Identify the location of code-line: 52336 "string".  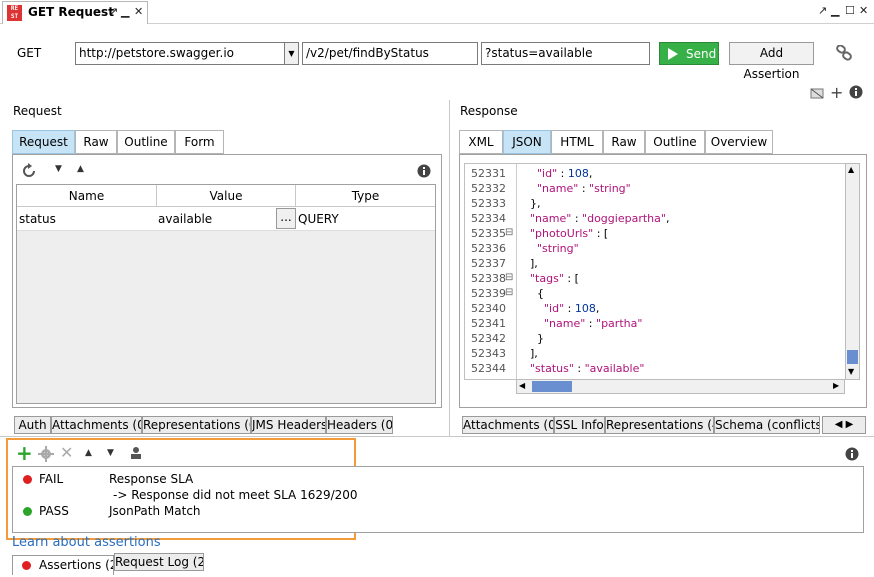
(656, 249).